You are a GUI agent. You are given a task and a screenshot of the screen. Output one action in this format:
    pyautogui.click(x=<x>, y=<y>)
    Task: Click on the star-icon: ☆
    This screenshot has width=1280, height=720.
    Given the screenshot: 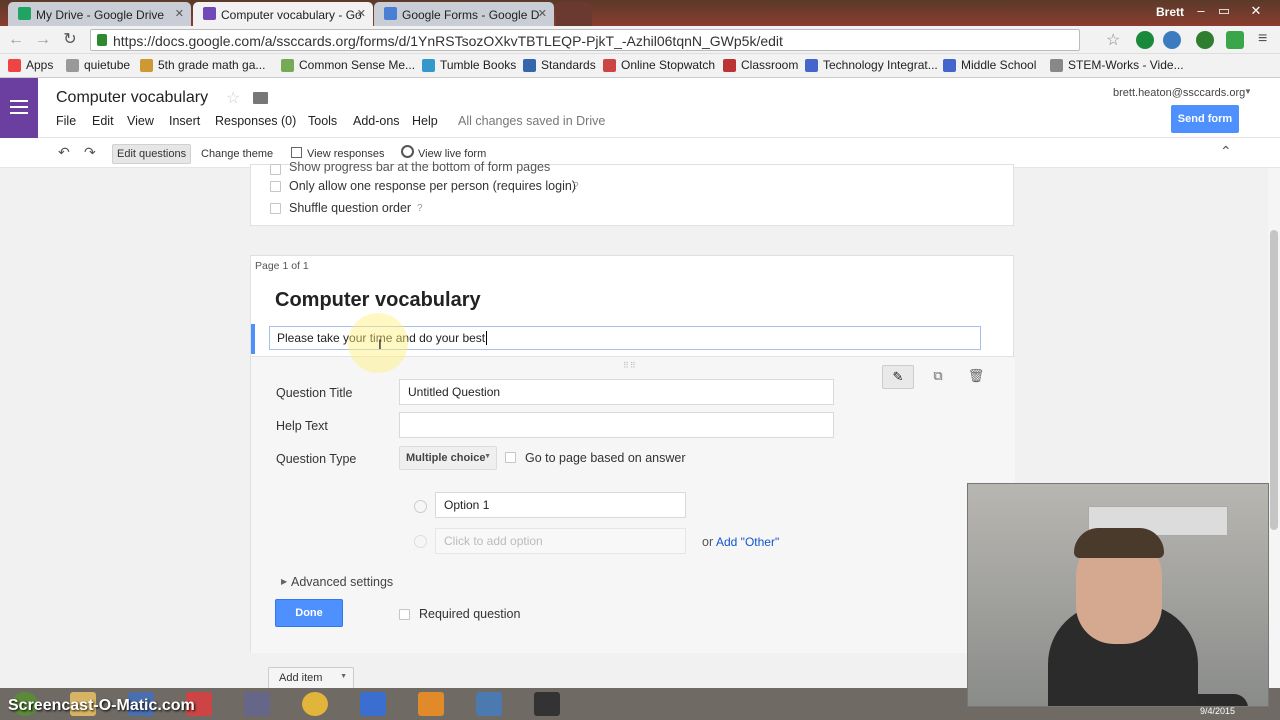 What is the action you would take?
    pyautogui.click(x=233, y=98)
    